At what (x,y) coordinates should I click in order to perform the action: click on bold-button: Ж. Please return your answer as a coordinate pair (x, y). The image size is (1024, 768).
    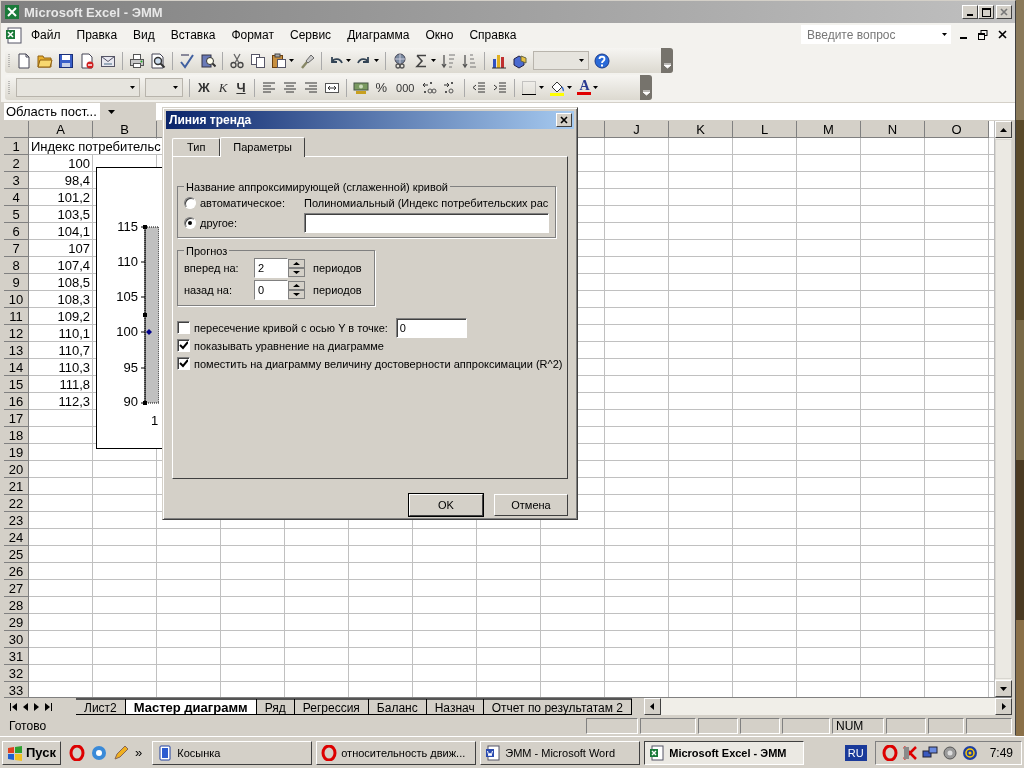
    Looking at the image, I should click on (204, 87).